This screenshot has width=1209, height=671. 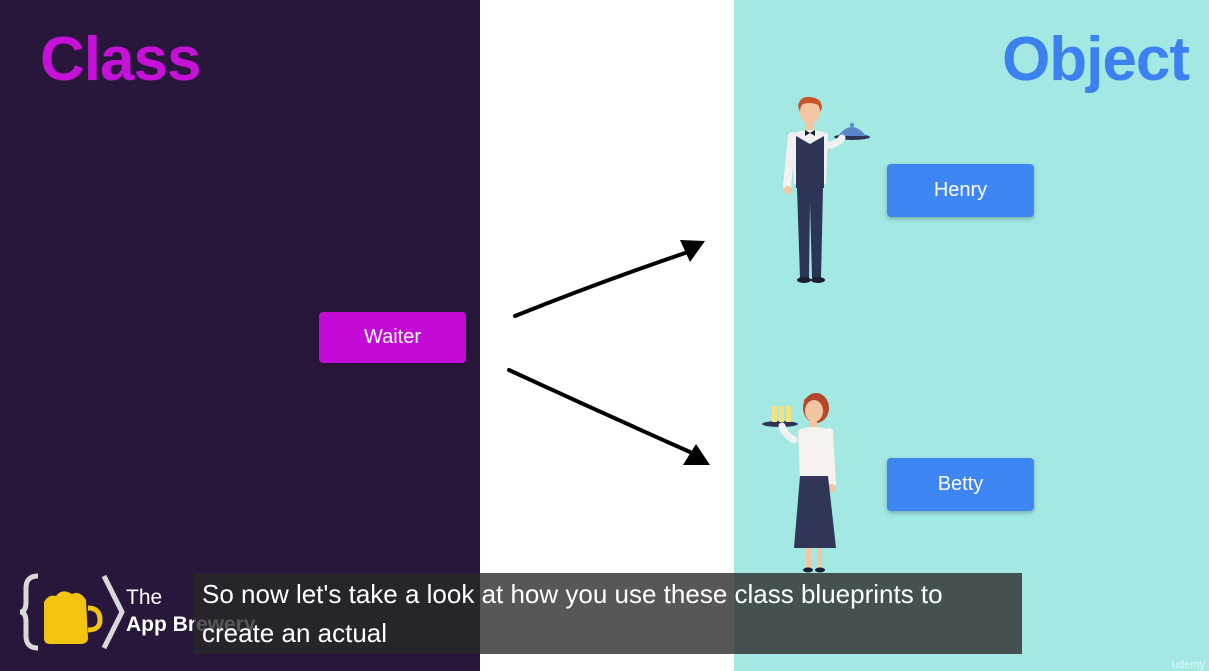 I want to click on app-brewery-logo-icon, so click(x=72, y=612).